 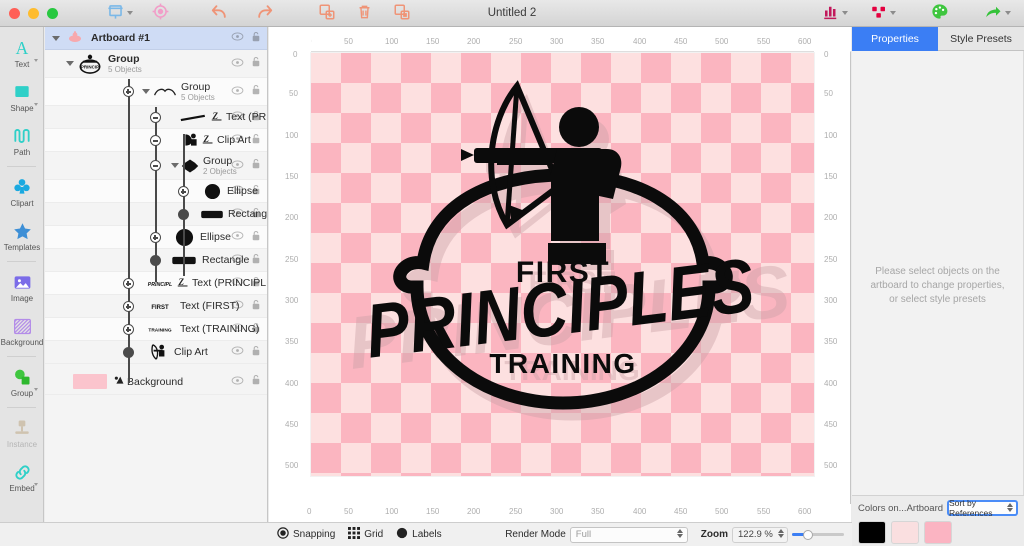 What do you see at coordinates (14, 13) in the screenshot?
I see `close-button` at bounding box center [14, 13].